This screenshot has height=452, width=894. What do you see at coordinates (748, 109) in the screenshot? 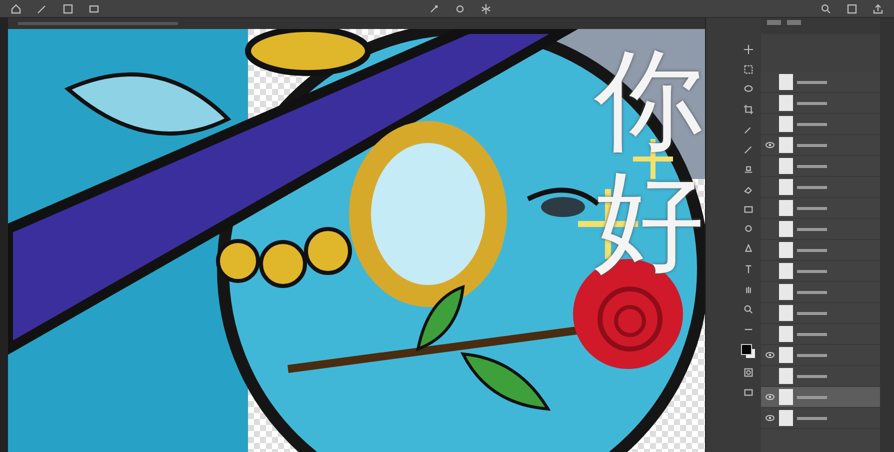
I see `crop-icon` at bounding box center [748, 109].